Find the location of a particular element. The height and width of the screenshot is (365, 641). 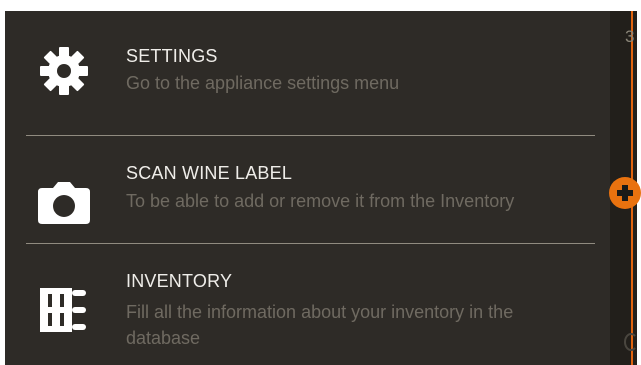

scan-wine-label-title: SCAN WINE LABEL is located at coordinates (209, 173).